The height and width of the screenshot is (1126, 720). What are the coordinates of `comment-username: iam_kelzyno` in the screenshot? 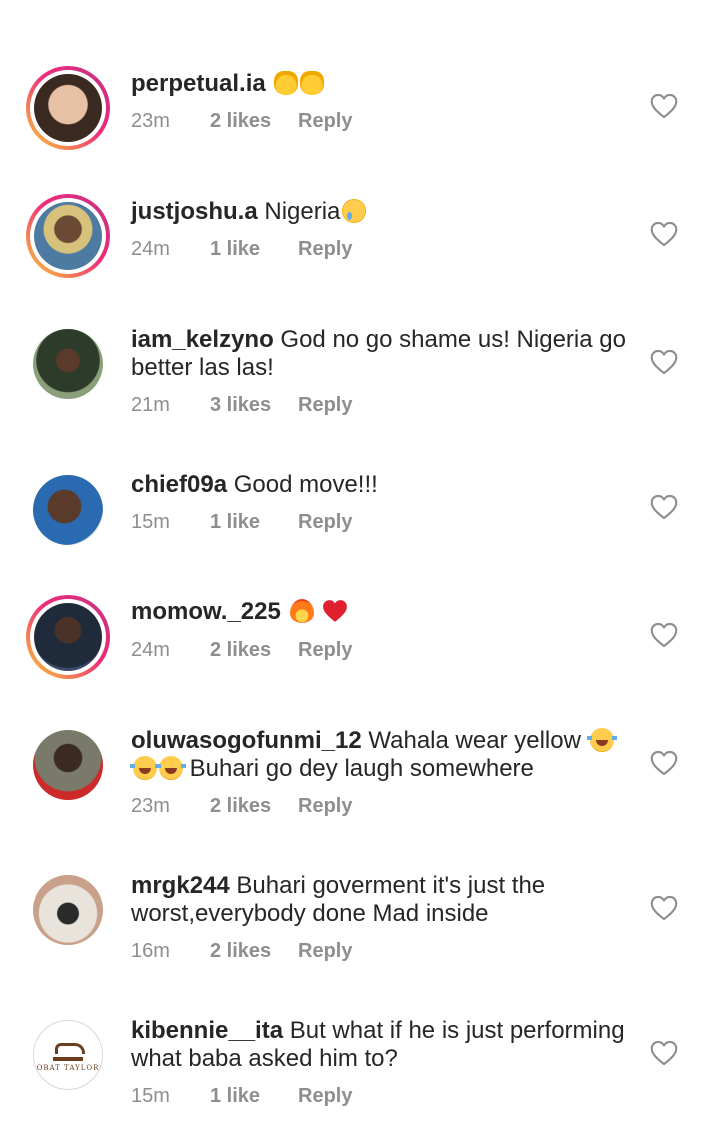 It's located at (202, 339).